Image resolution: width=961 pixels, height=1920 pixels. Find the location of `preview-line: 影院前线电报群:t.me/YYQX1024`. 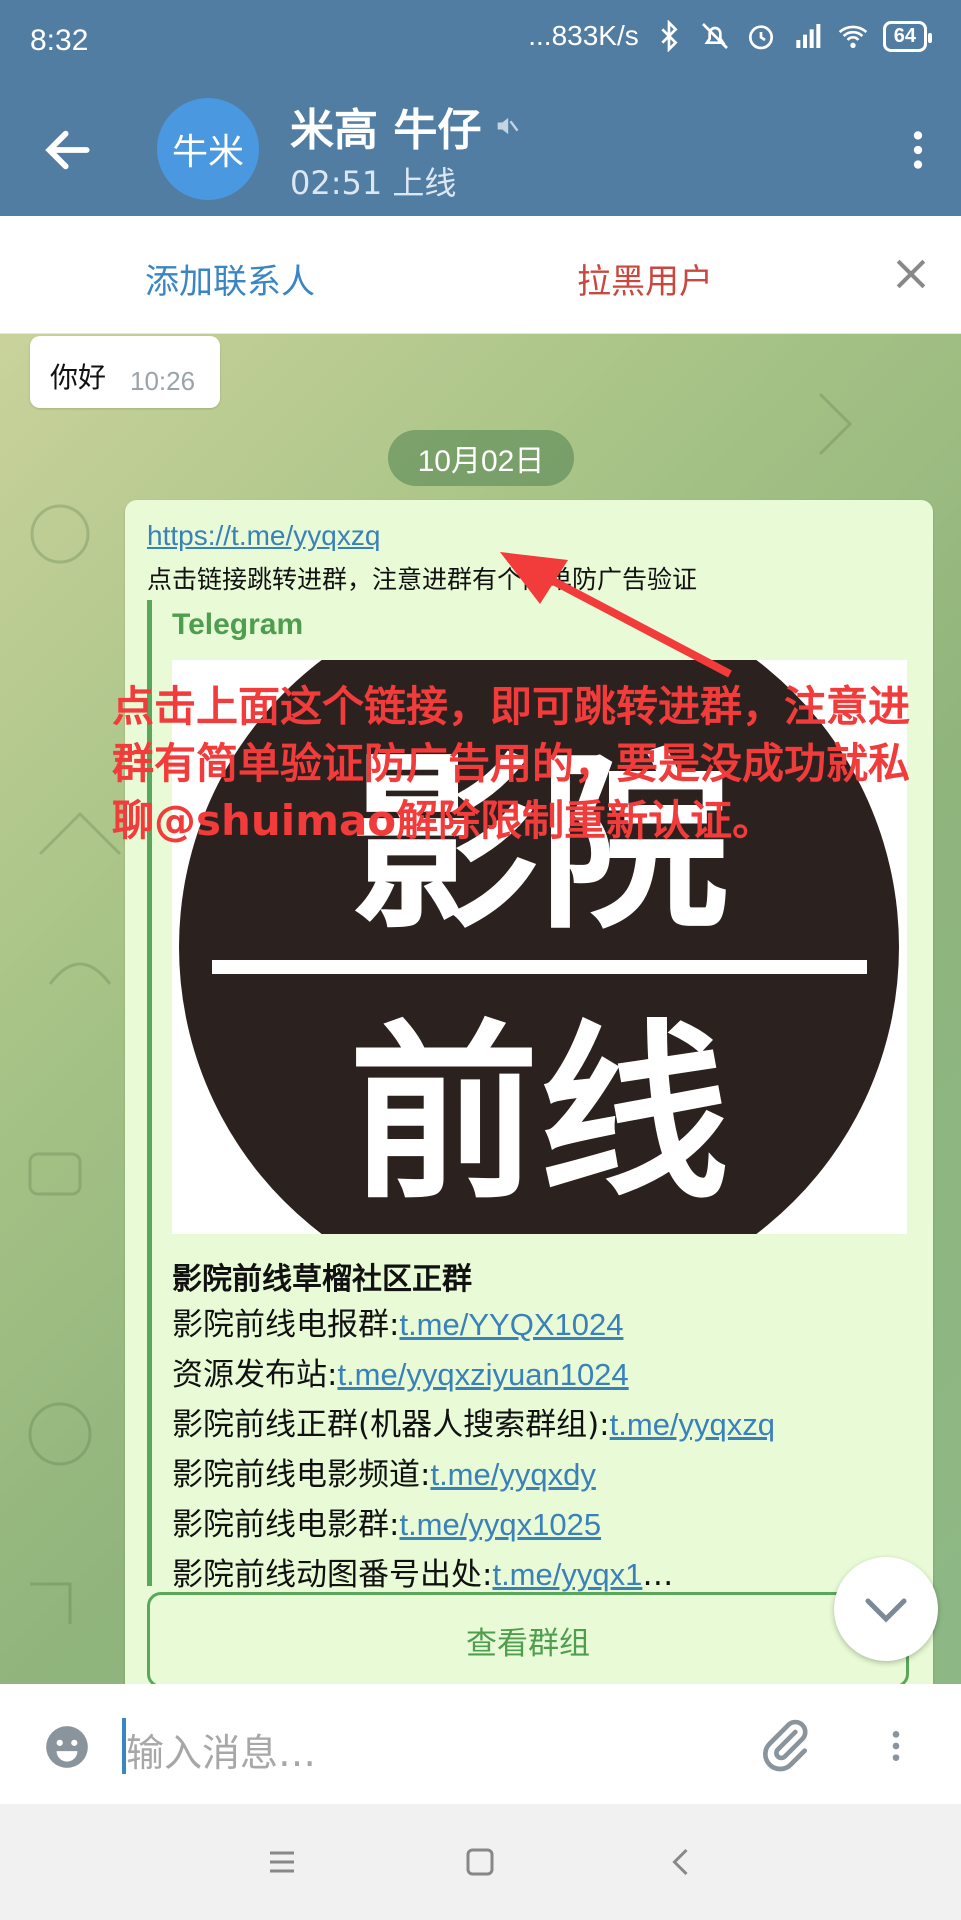

preview-line: 影院前线电报群:t.me/YYQX1024 is located at coordinates (473, 1325).